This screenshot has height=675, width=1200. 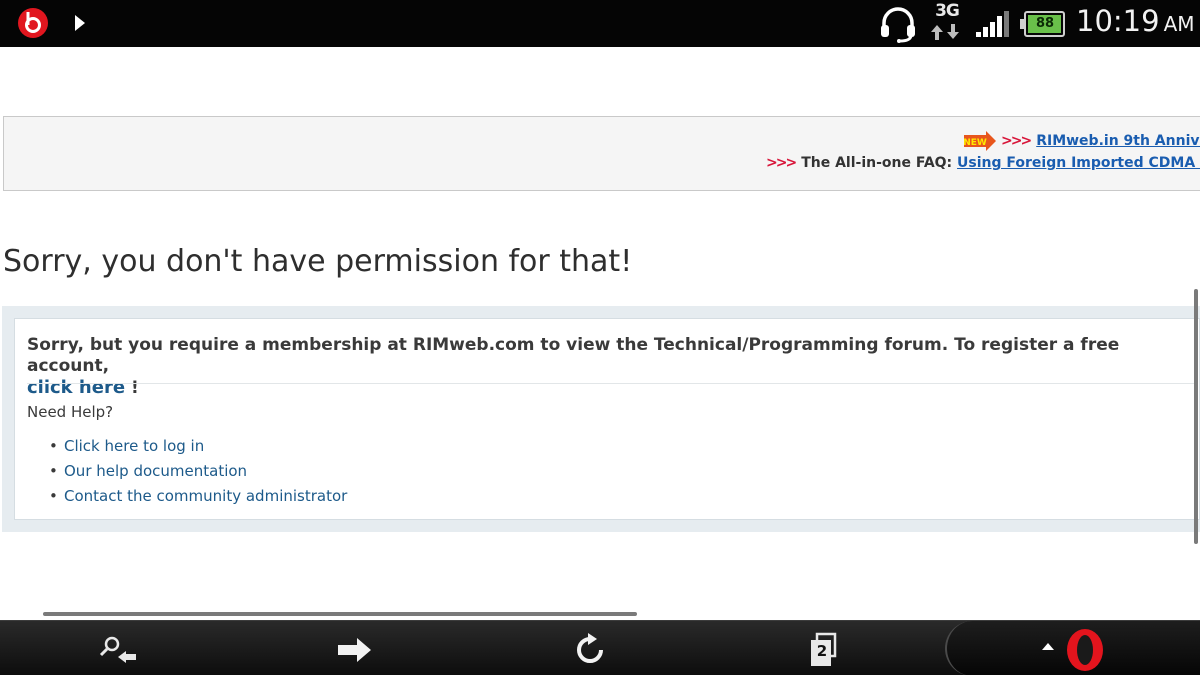 What do you see at coordinates (590, 650) in the screenshot?
I see `reload-icon` at bounding box center [590, 650].